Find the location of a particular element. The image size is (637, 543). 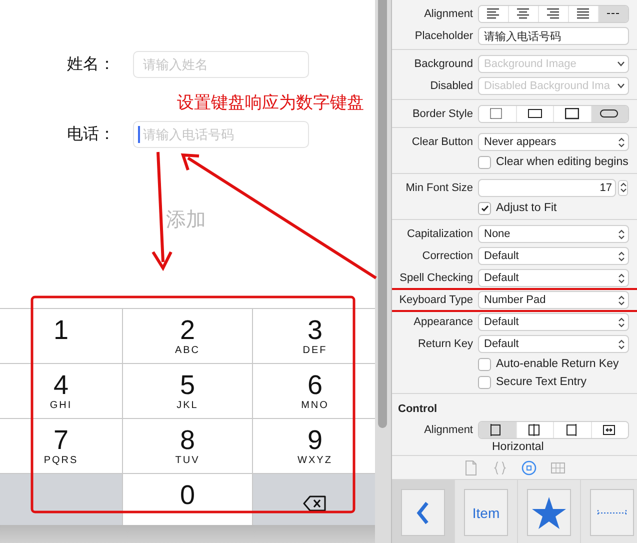

popup-button: None is located at coordinates (553, 234).